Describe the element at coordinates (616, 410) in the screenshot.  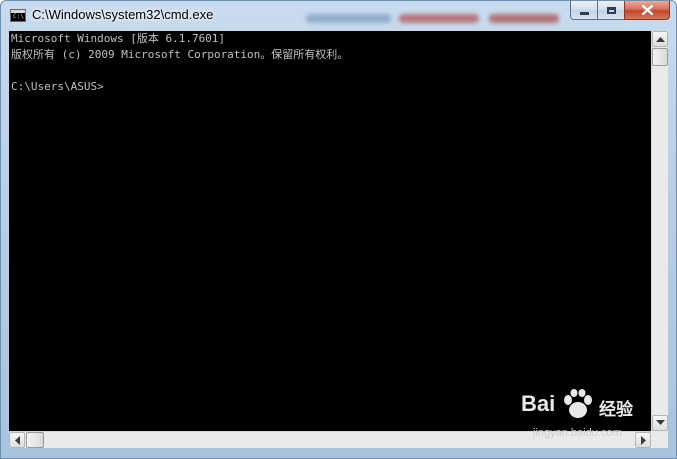
I see `watermark-suffix: 经验` at that location.